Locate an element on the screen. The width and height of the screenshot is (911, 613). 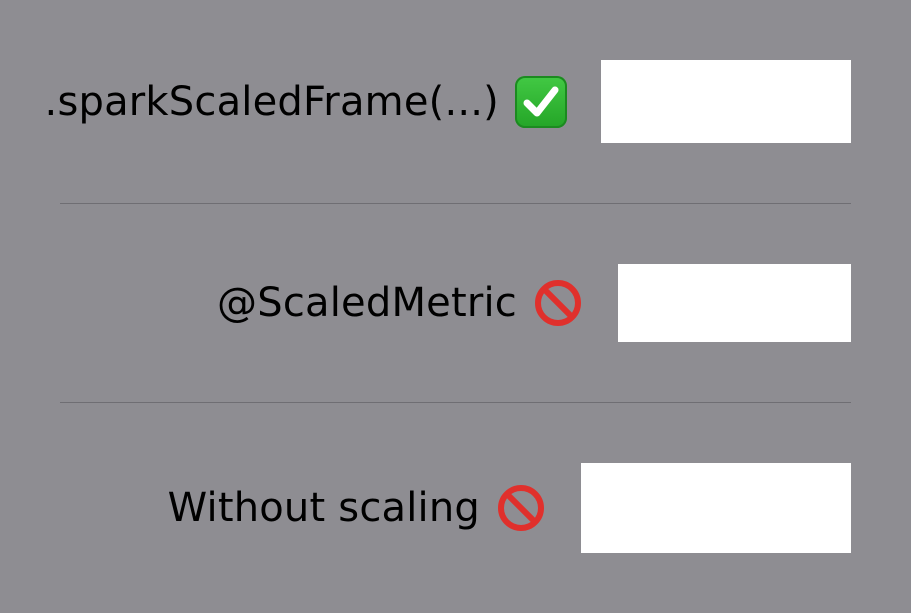
row-label-text: @ScaledMetric is located at coordinates (367, 303).